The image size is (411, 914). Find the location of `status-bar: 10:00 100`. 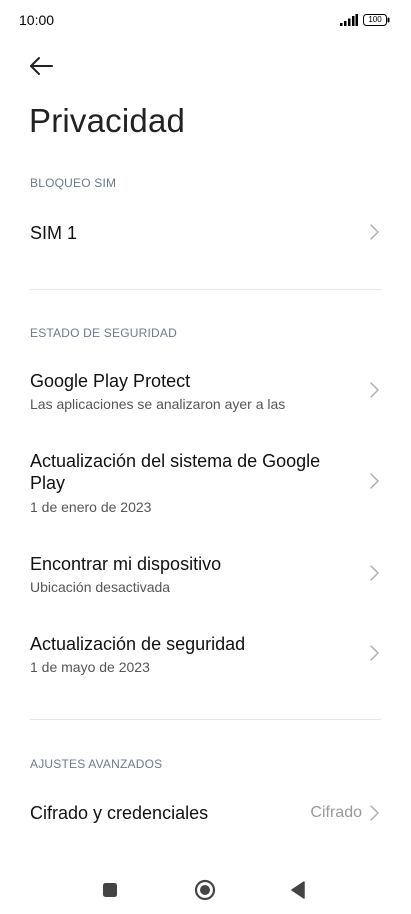

status-bar: 10:00 100 is located at coordinates (205, 20).